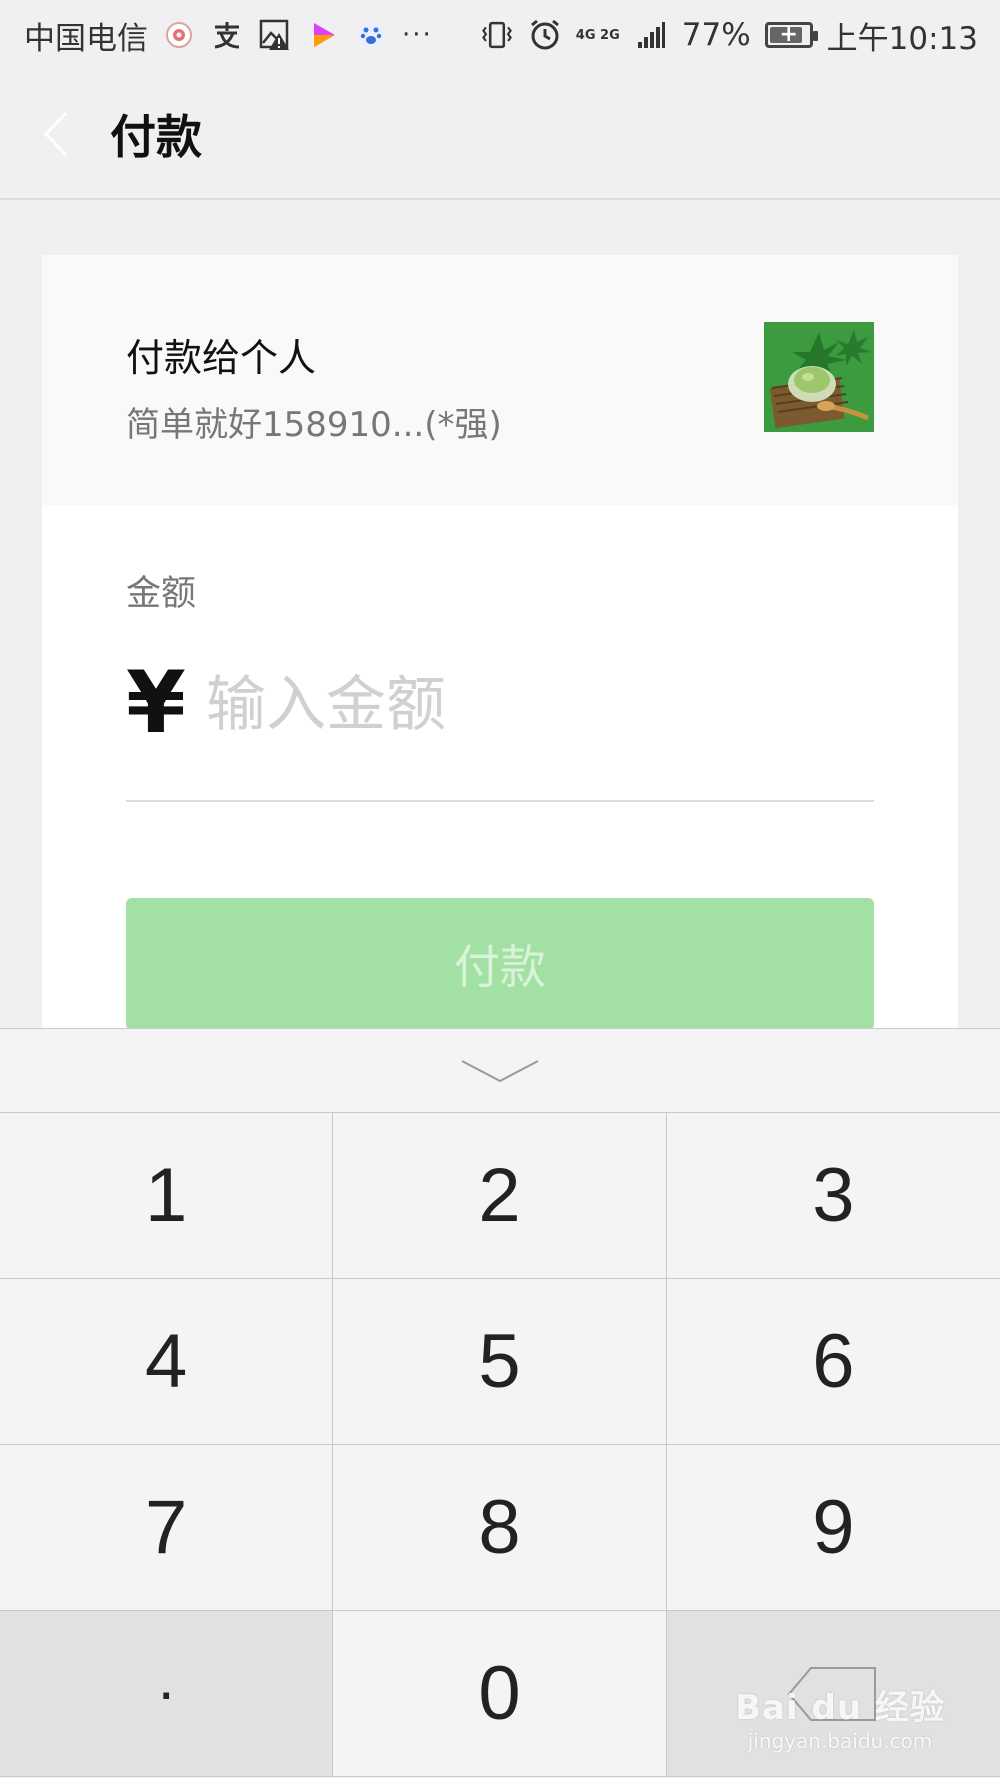 Image resolution: width=1000 pixels, height=1778 pixels. Describe the element at coordinates (545, 35) in the screenshot. I see `alarm-icon` at that location.